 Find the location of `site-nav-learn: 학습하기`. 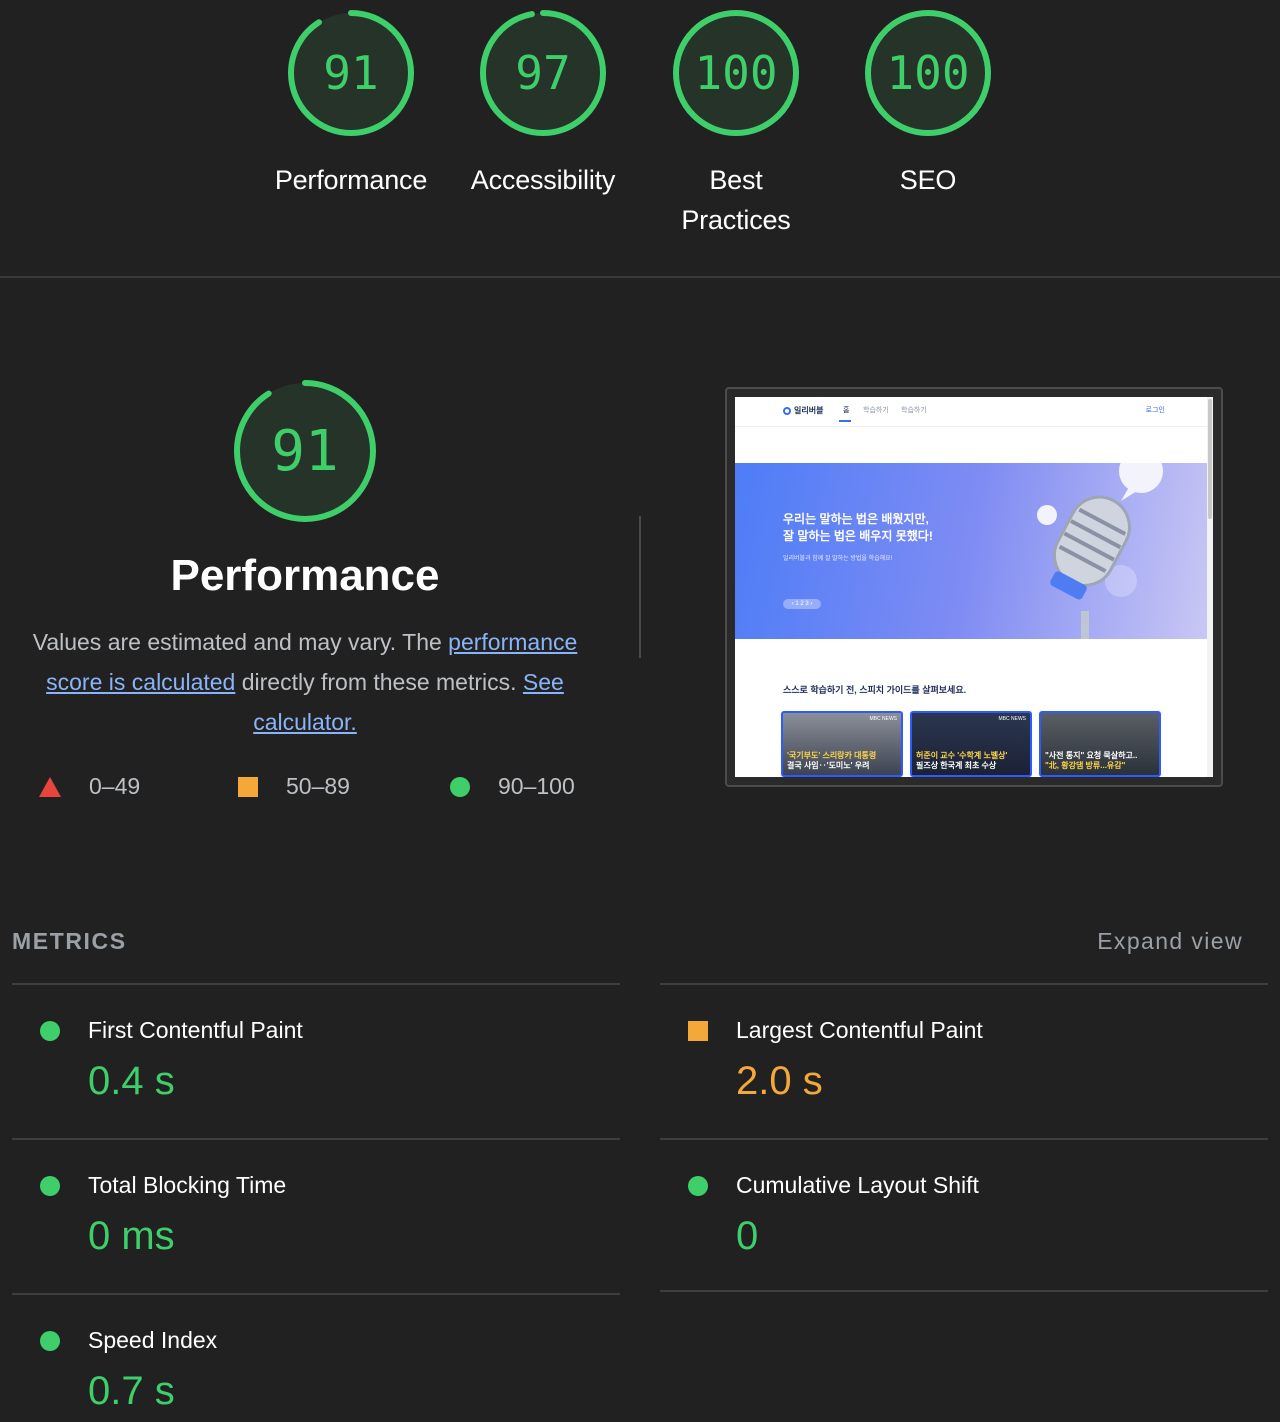

site-nav-learn: 학습하기 is located at coordinates (876, 410).